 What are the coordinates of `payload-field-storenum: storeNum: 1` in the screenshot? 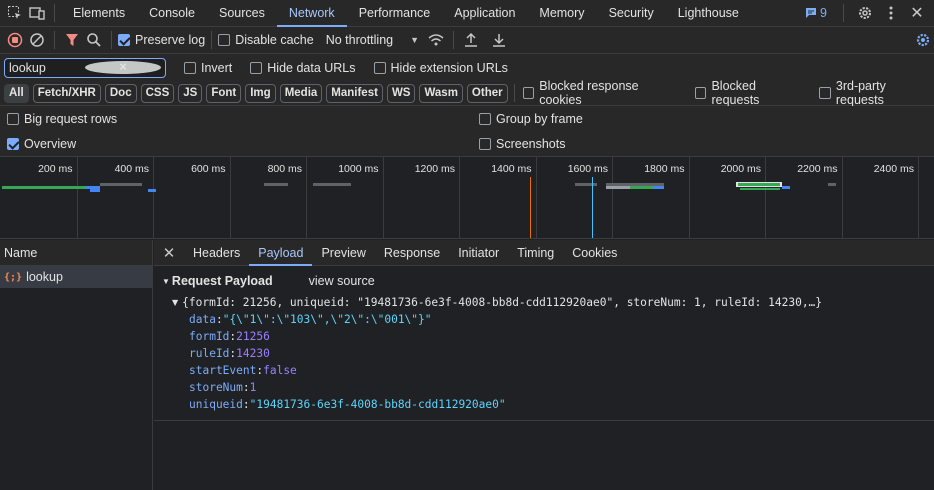 It's located at (561, 387).